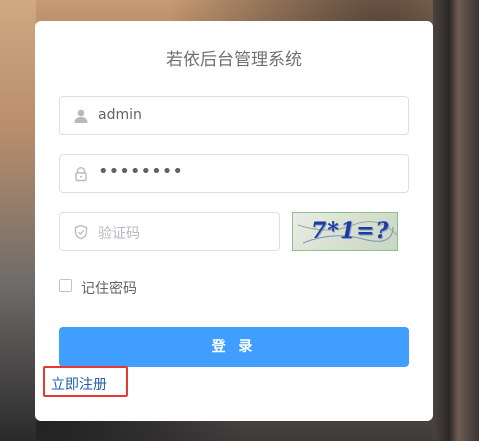 This screenshot has height=441, width=479. I want to click on shield-check-icon, so click(81, 232).